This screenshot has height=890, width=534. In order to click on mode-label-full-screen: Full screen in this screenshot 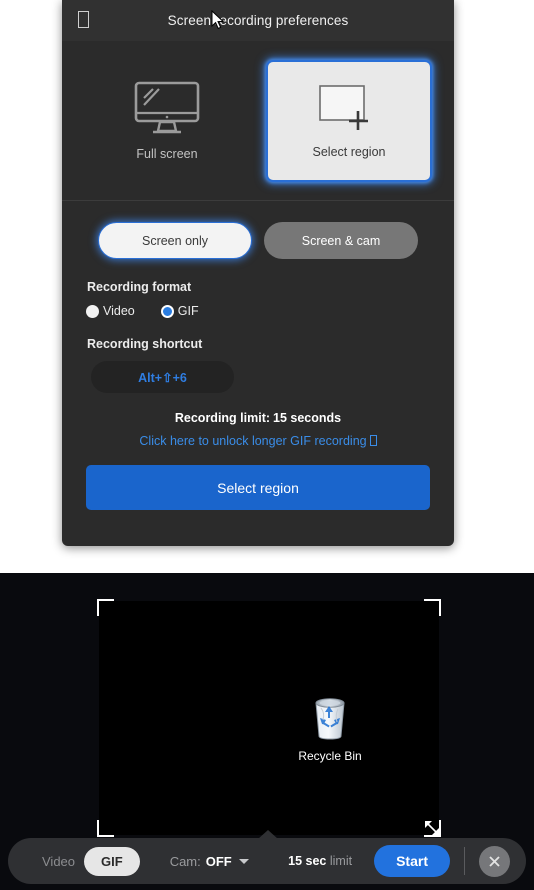, I will do `click(167, 153)`.